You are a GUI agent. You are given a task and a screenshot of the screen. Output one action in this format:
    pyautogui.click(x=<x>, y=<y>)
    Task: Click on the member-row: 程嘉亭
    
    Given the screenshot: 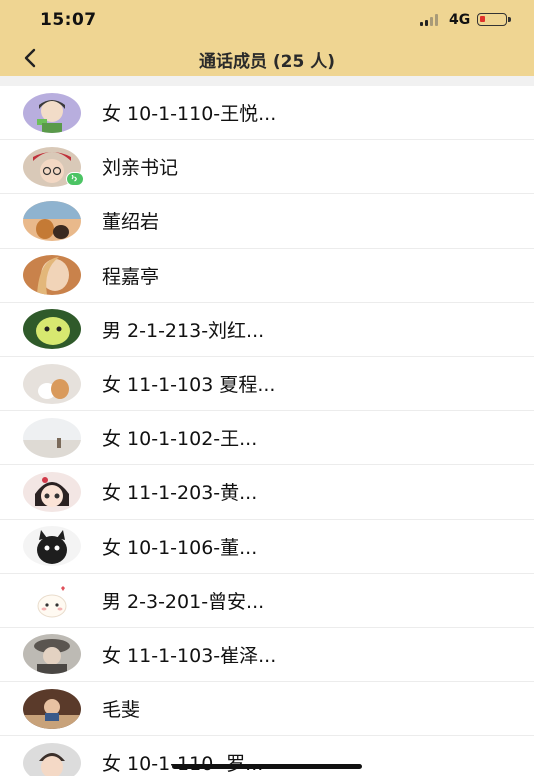 What is the action you would take?
    pyautogui.click(x=267, y=276)
    